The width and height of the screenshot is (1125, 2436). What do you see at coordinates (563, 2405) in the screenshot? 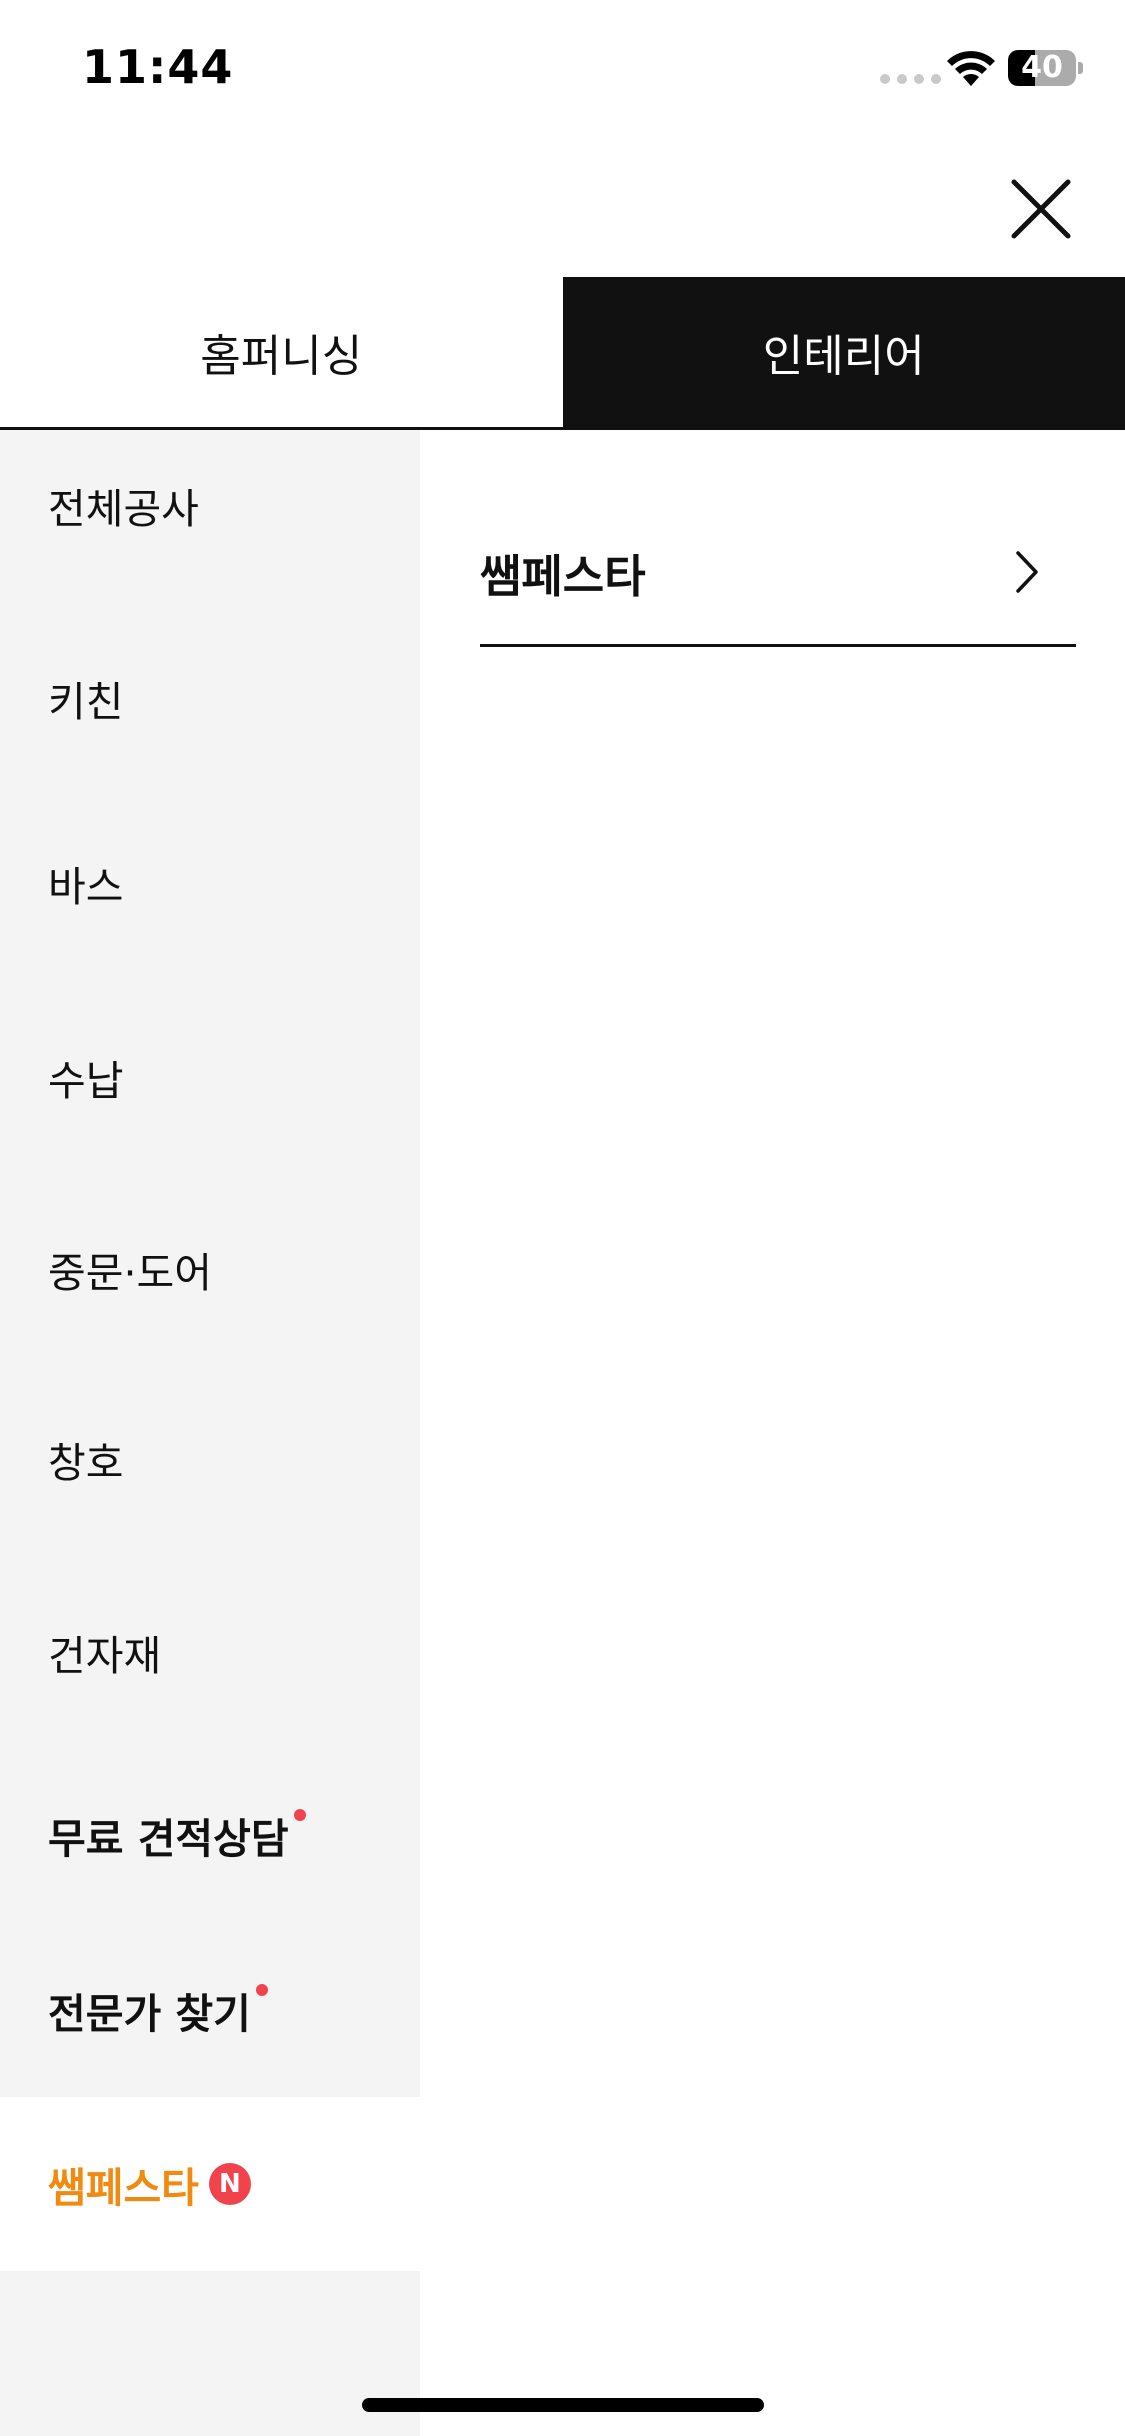
I see `home-indicator` at bounding box center [563, 2405].